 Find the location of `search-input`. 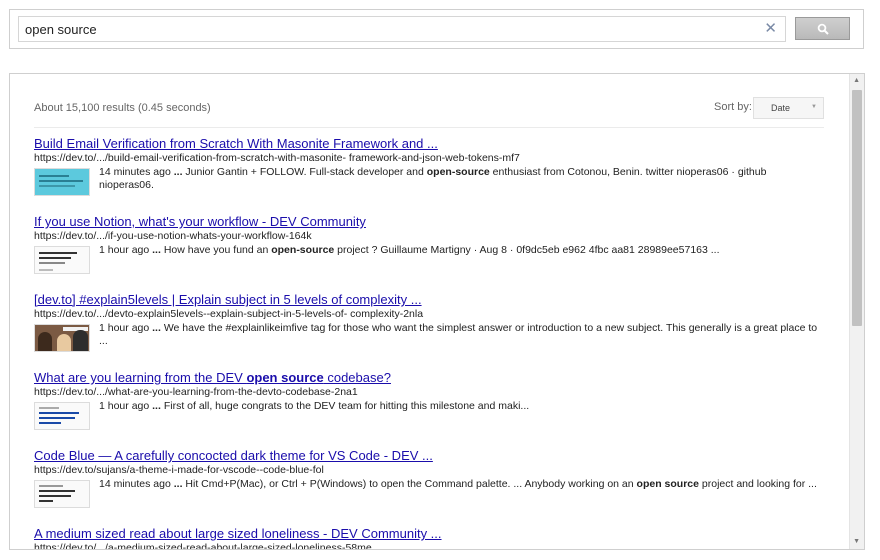

search-input is located at coordinates (385, 29).